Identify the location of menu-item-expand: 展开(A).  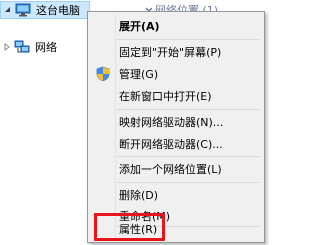
(176, 26).